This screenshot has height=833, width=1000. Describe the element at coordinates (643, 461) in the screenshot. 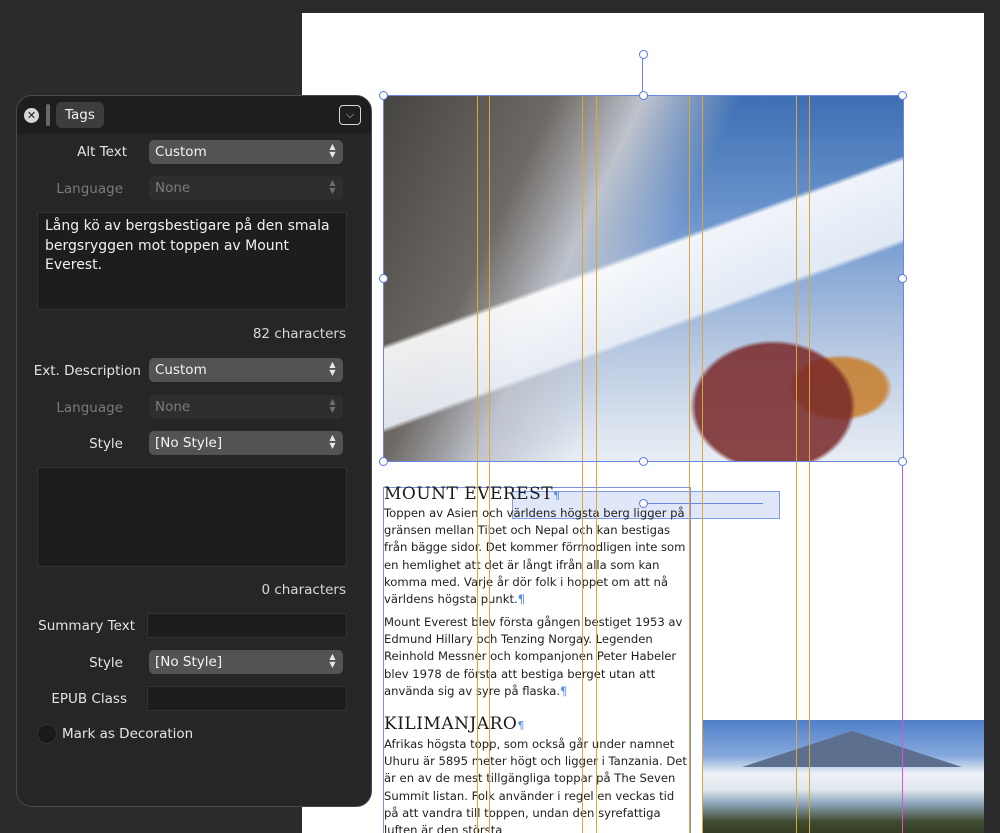

I see `resize-handle-bottom` at that location.